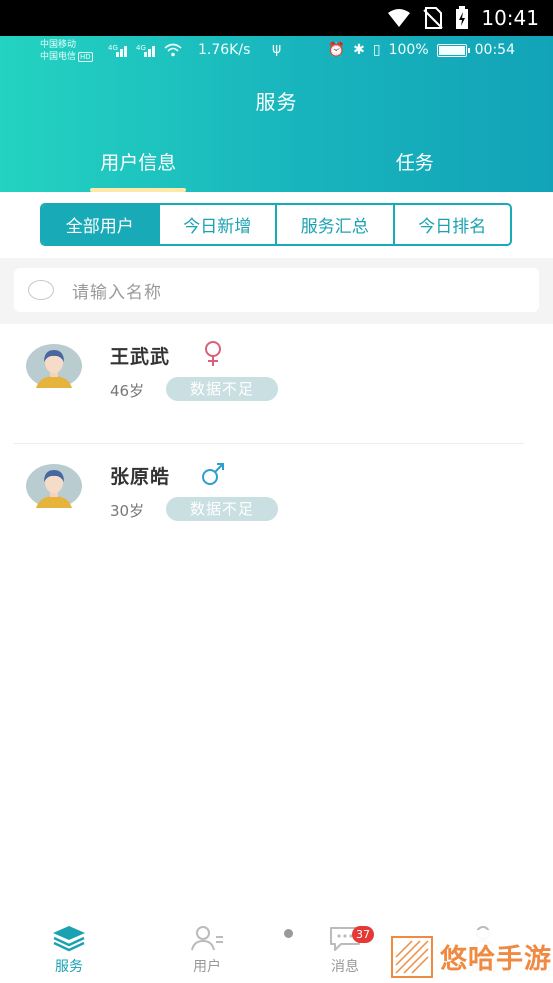  What do you see at coordinates (276, 102) in the screenshot?
I see `page-title: 服务` at bounding box center [276, 102].